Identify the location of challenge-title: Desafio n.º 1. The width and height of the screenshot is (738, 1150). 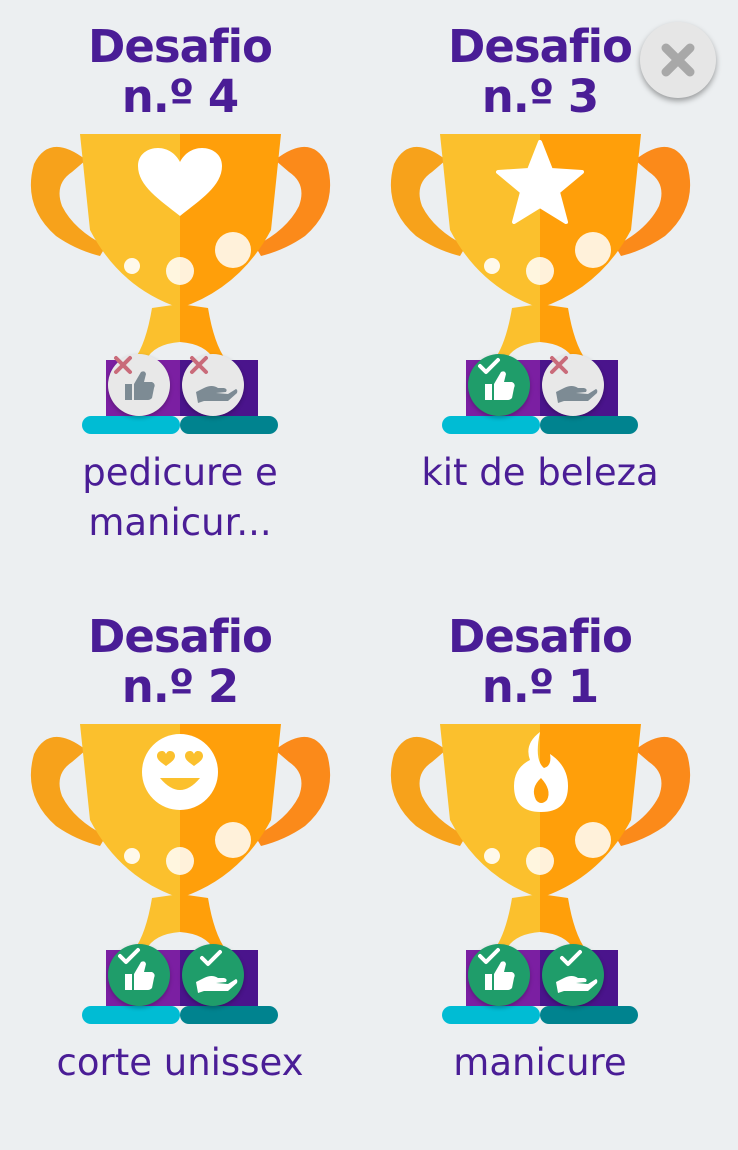
(540, 661).